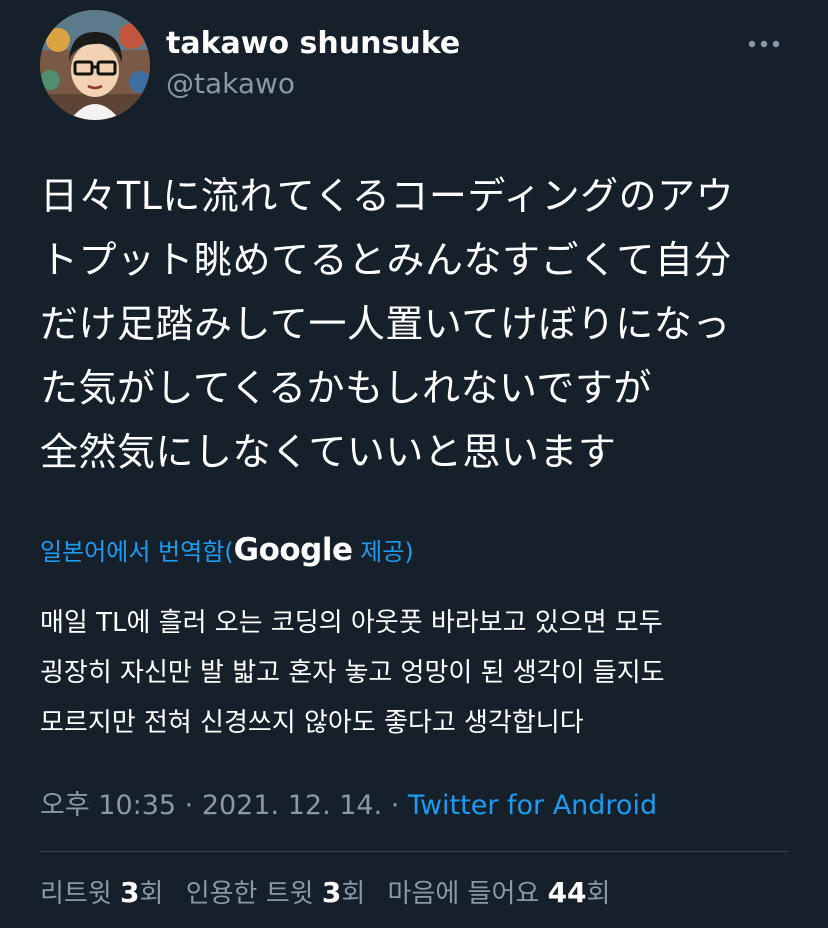 The image size is (828, 928). I want to click on retweets-label: 리트윗, so click(80, 894).